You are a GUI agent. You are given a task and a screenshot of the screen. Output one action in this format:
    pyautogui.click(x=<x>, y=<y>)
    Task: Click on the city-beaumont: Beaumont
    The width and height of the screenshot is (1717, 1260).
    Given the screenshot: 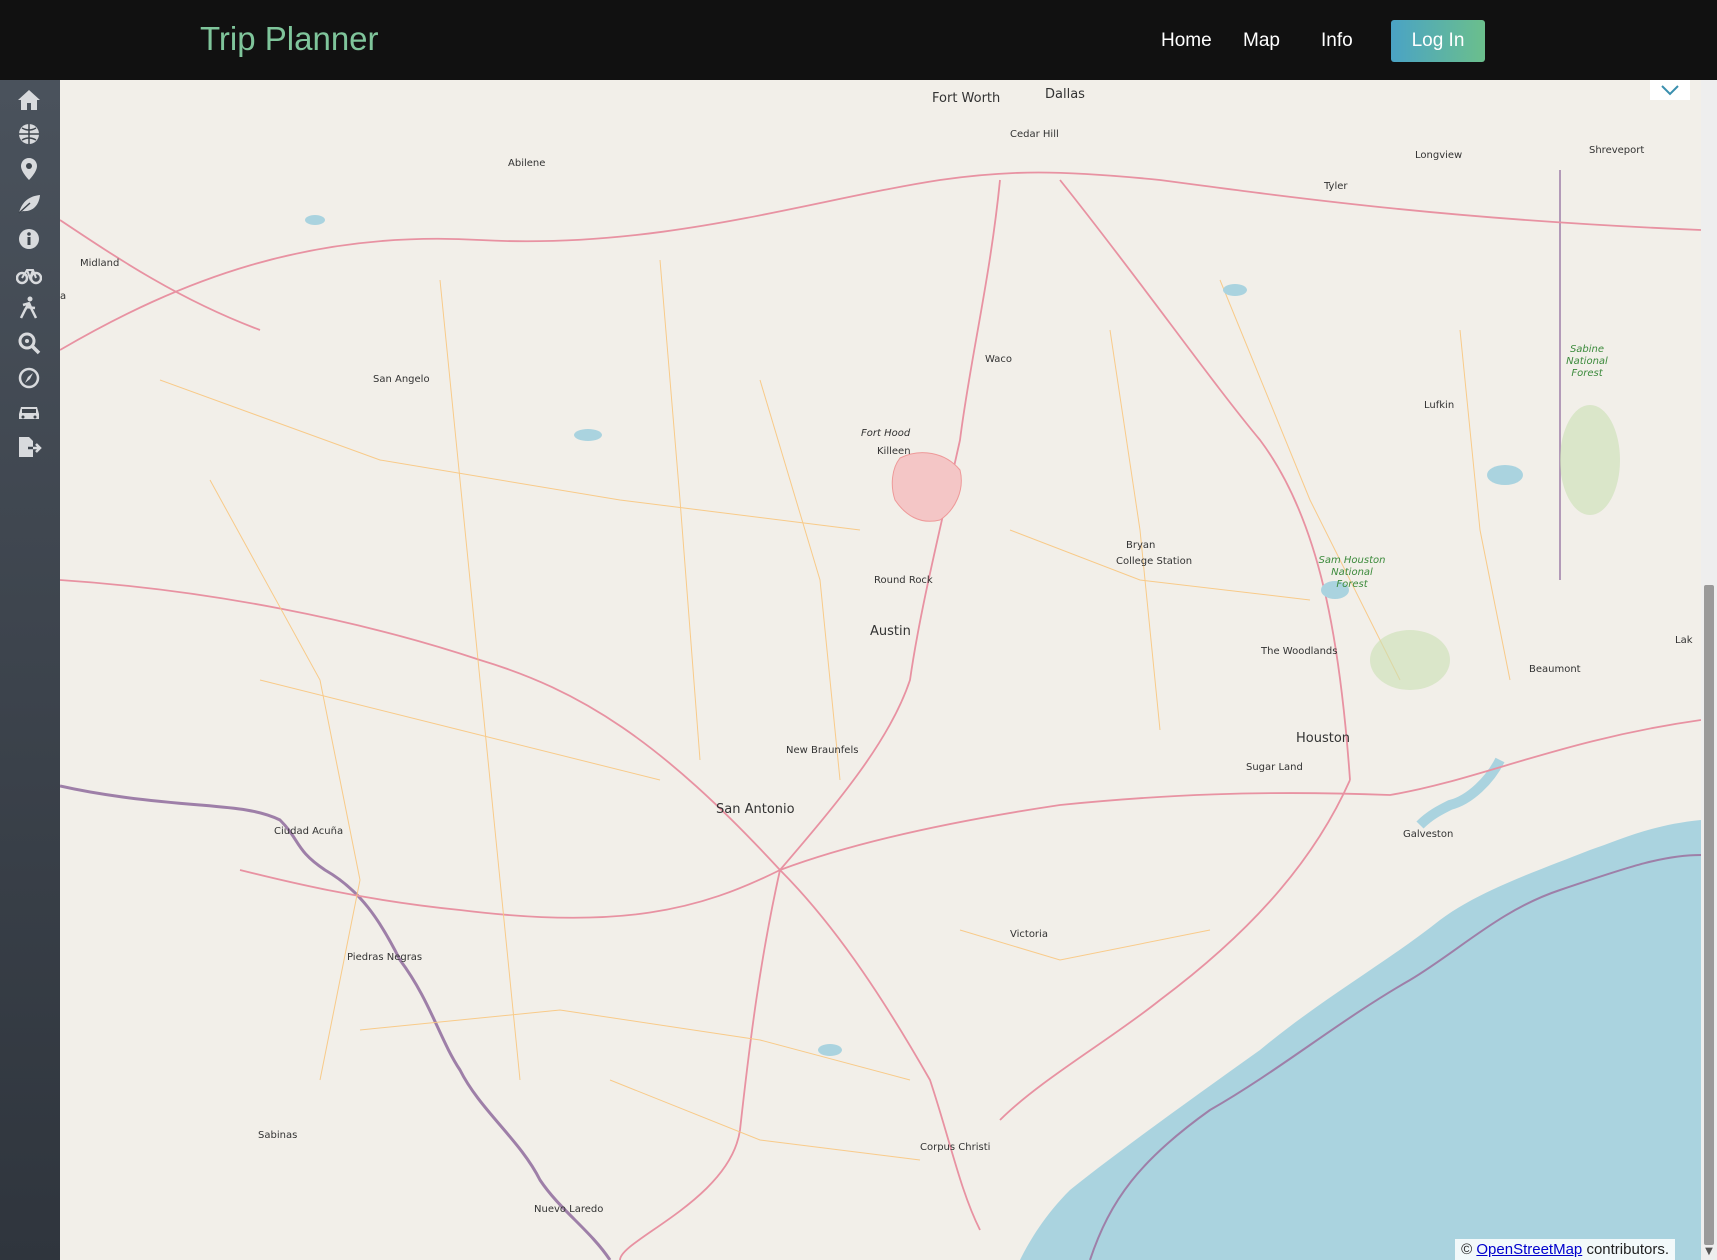 What is the action you would take?
    pyautogui.click(x=1555, y=669)
    